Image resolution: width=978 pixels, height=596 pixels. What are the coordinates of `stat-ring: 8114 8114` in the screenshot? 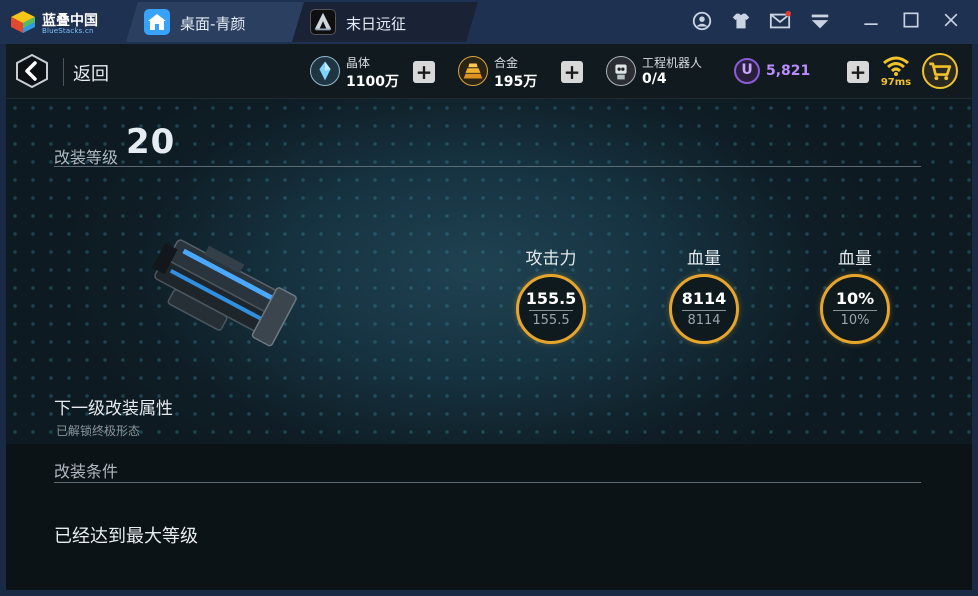 It's located at (704, 309).